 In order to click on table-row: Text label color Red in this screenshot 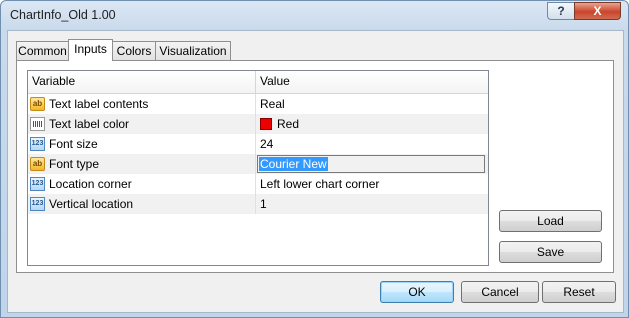, I will do `click(258, 124)`.